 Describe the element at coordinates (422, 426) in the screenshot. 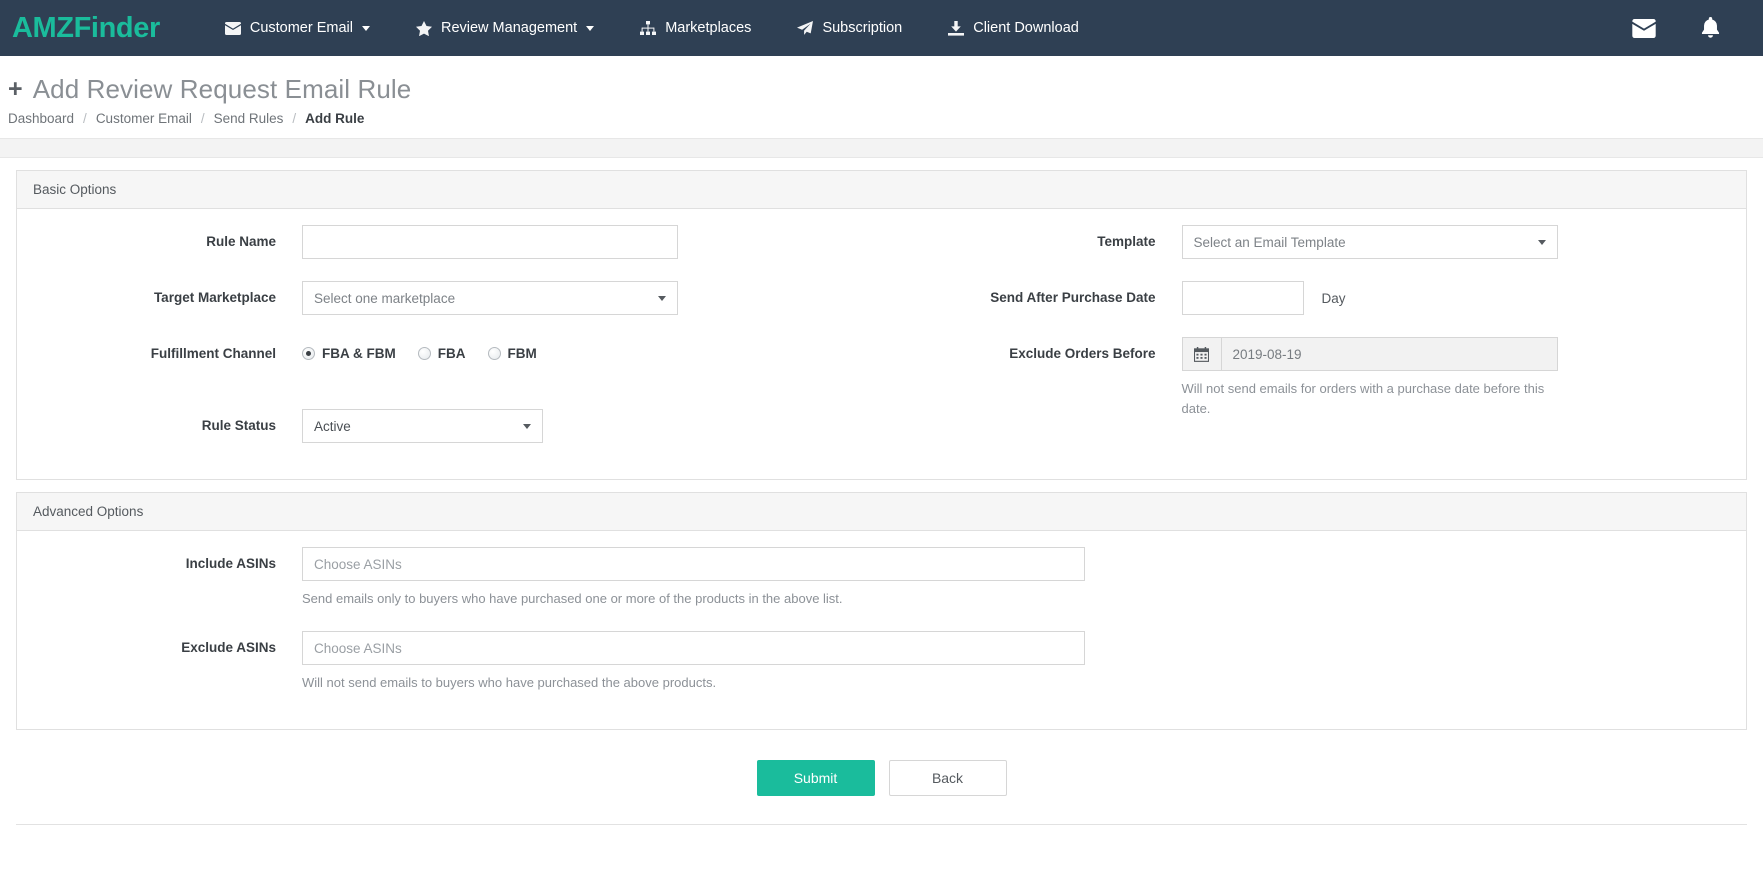

I see `rule-status-select: Active` at that location.